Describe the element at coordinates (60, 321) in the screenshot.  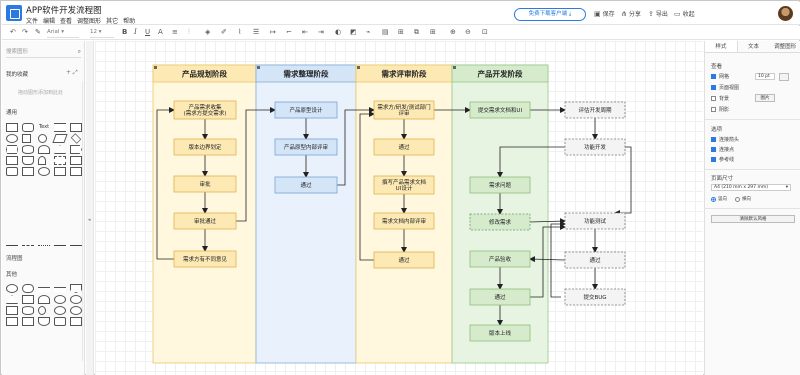
I see `punched-card-icon` at that location.